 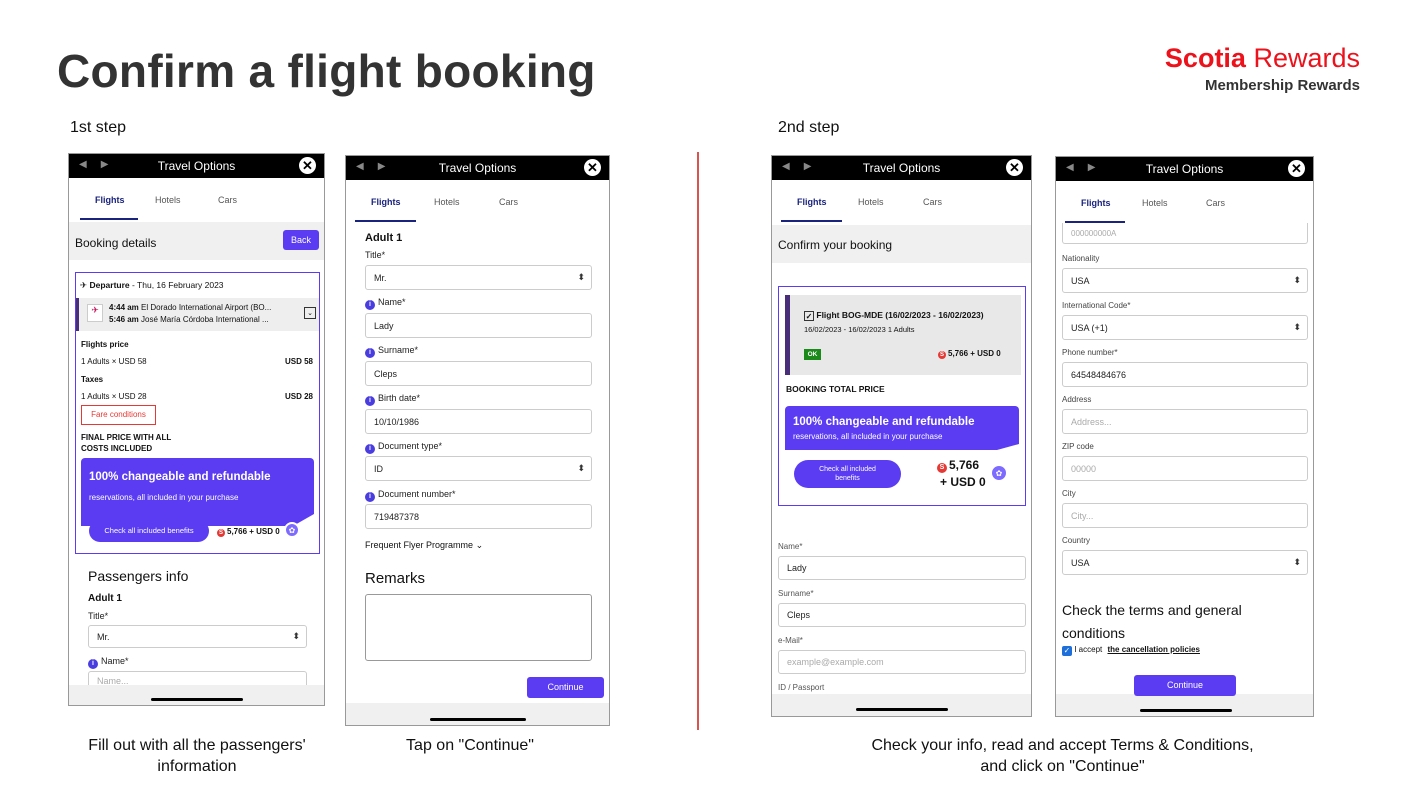 What do you see at coordinates (478, 421) in the screenshot?
I see `birth-date-input: 10/10/1986` at bounding box center [478, 421].